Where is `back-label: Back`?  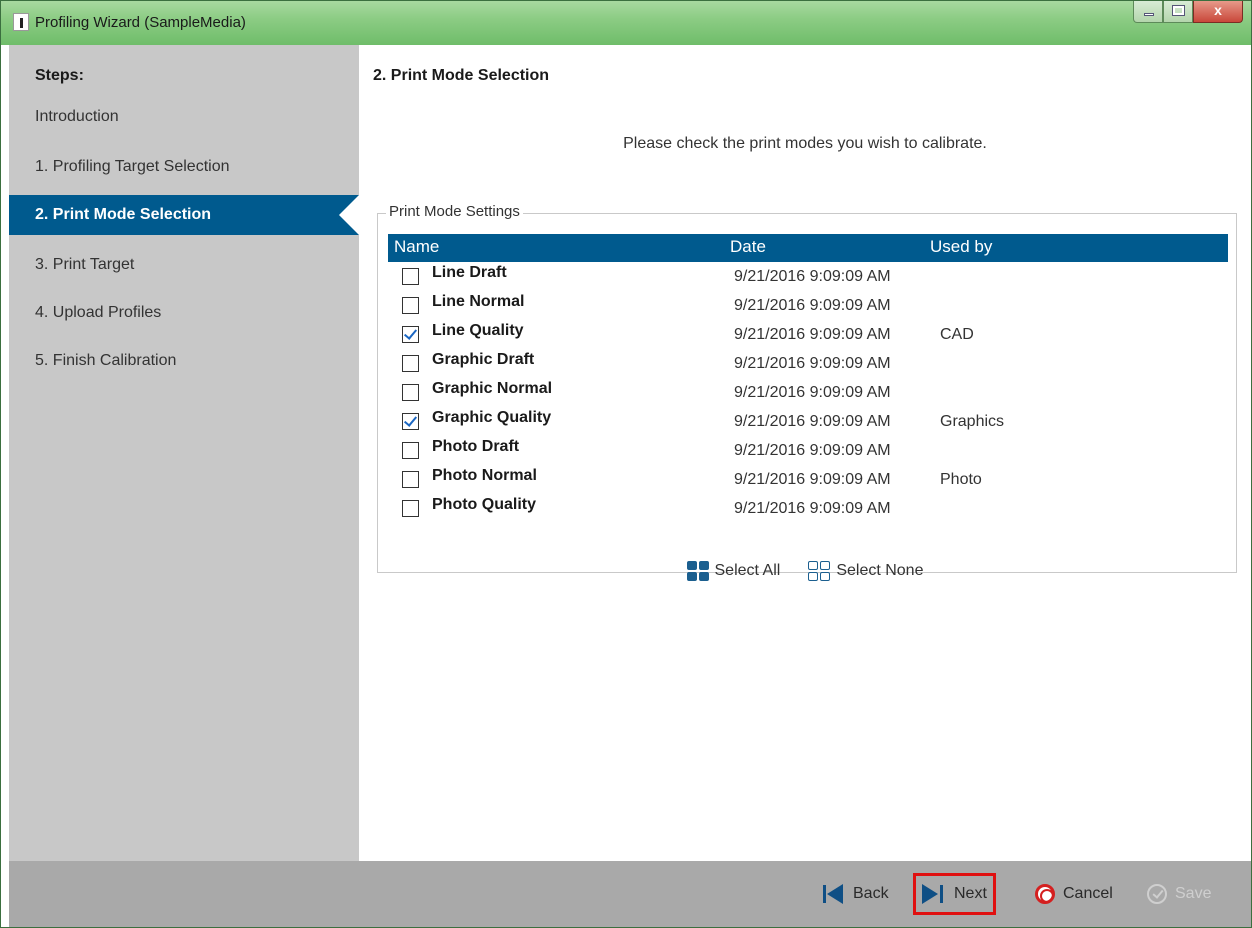
back-label: Back is located at coordinates (871, 893).